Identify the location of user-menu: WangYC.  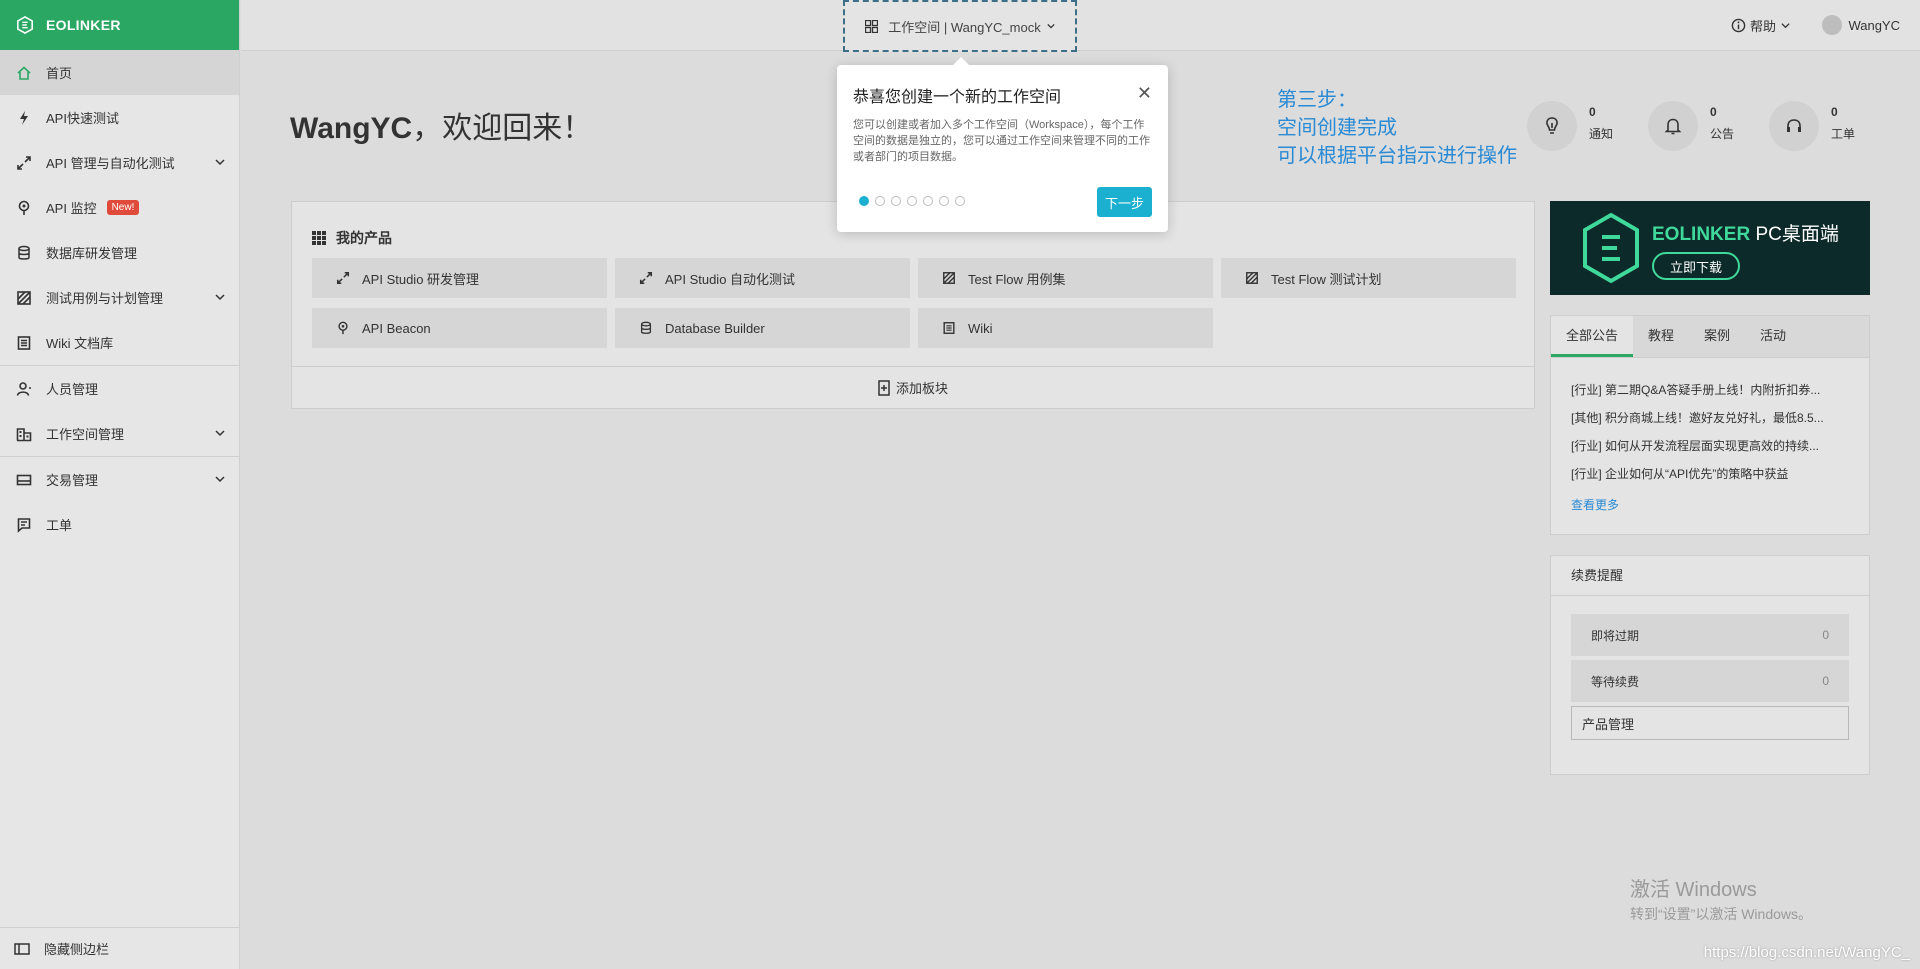
(1861, 25).